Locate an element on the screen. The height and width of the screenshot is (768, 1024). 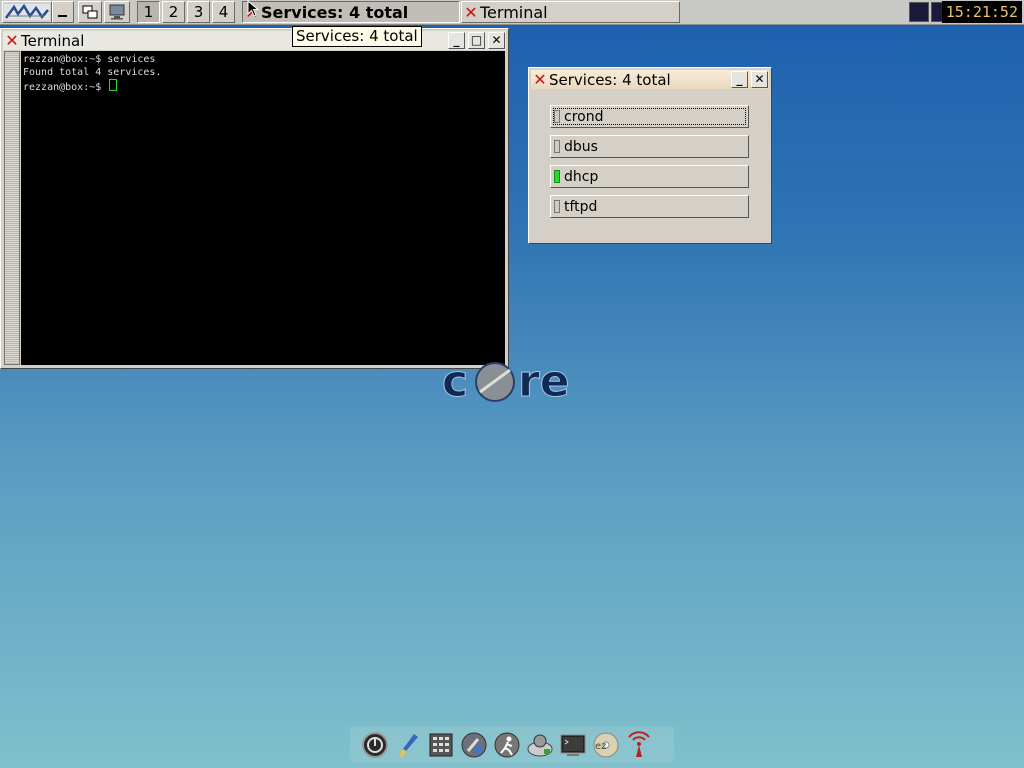
service-button-crond: crond is located at coordinates (649, 116).